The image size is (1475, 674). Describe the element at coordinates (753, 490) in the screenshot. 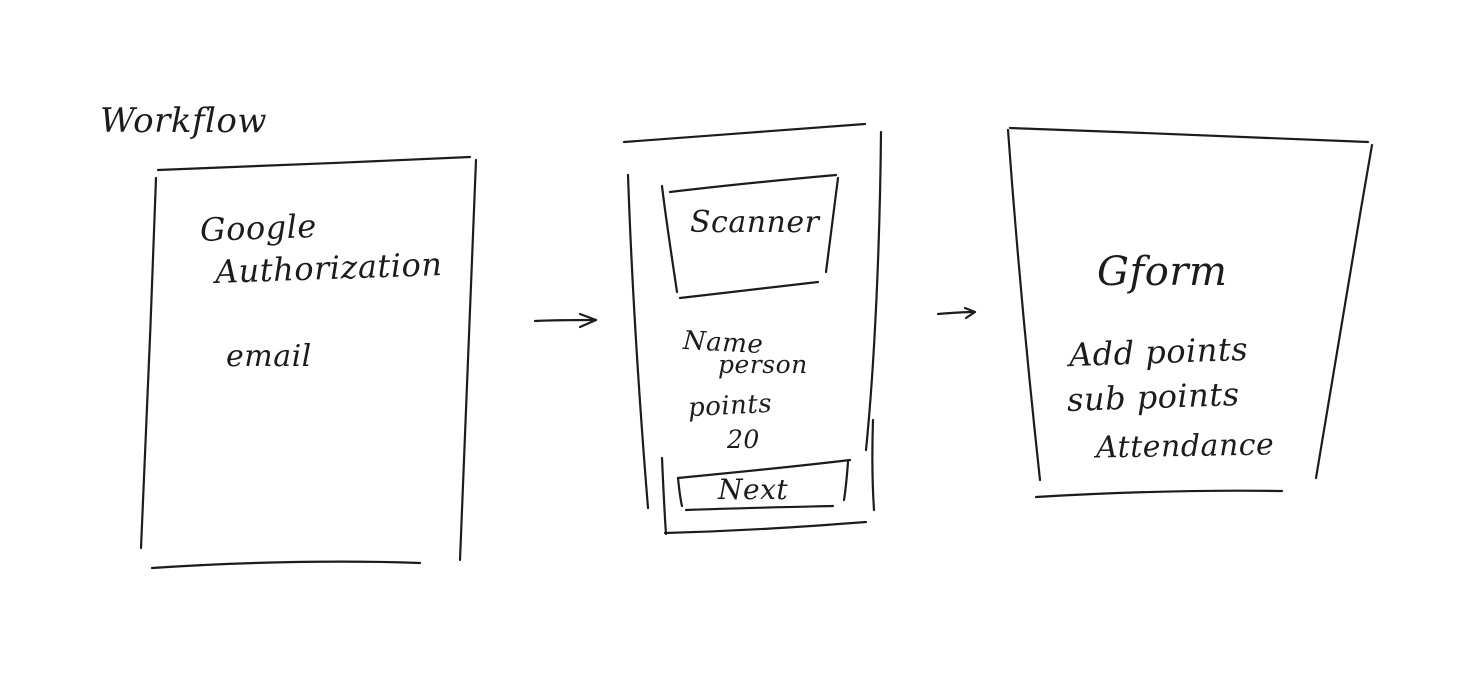

I see `next-button: Next` at that location.